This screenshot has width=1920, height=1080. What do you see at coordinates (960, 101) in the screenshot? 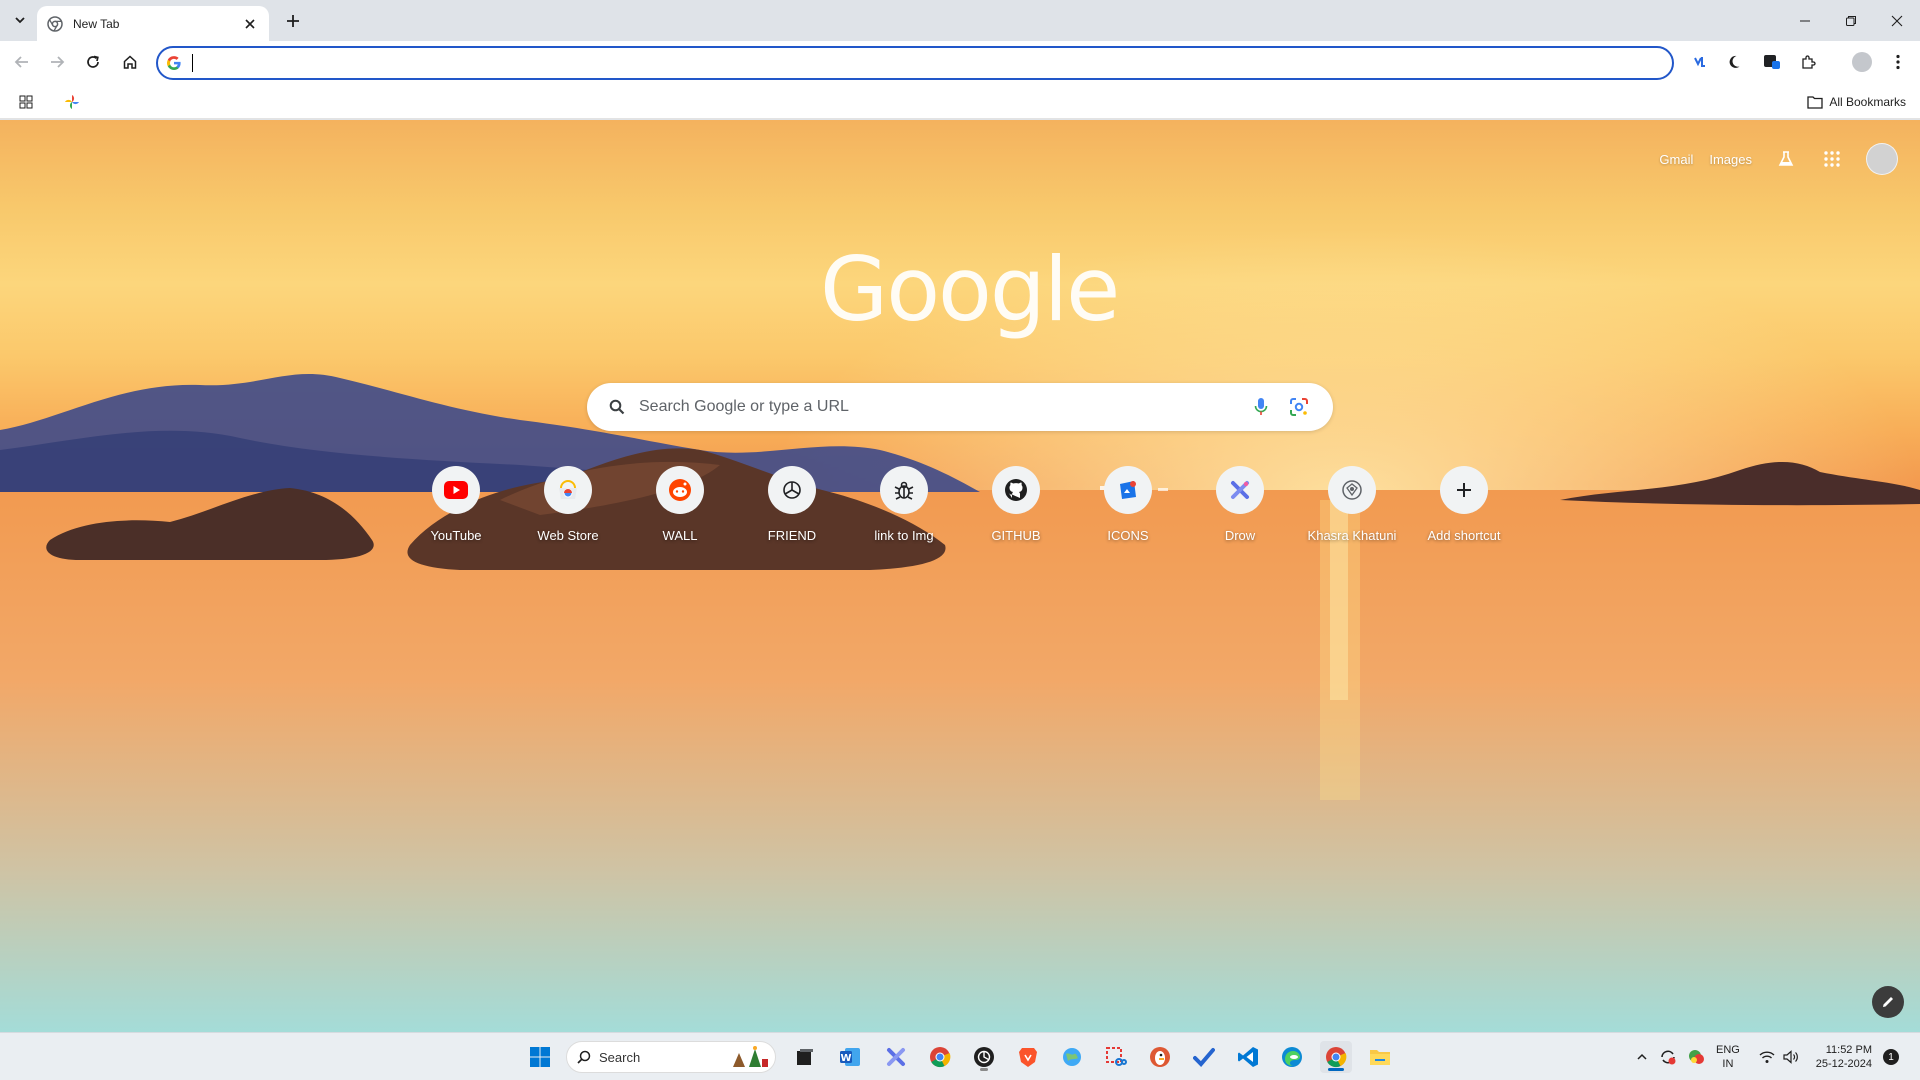
I see `bookmarks-bar: All Bookmarks` at bounding box center [960, 101].